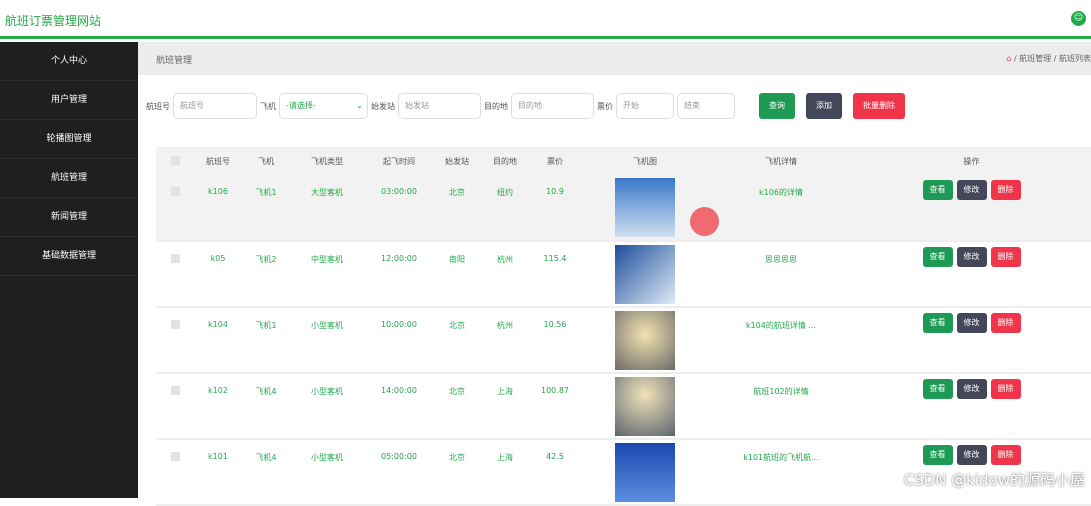 The width and height of the screenshot is (1091, 506). Describe the element at coordinates (399, 208) in the screenshot. I see `departure-time: 03:00:00` at that location.